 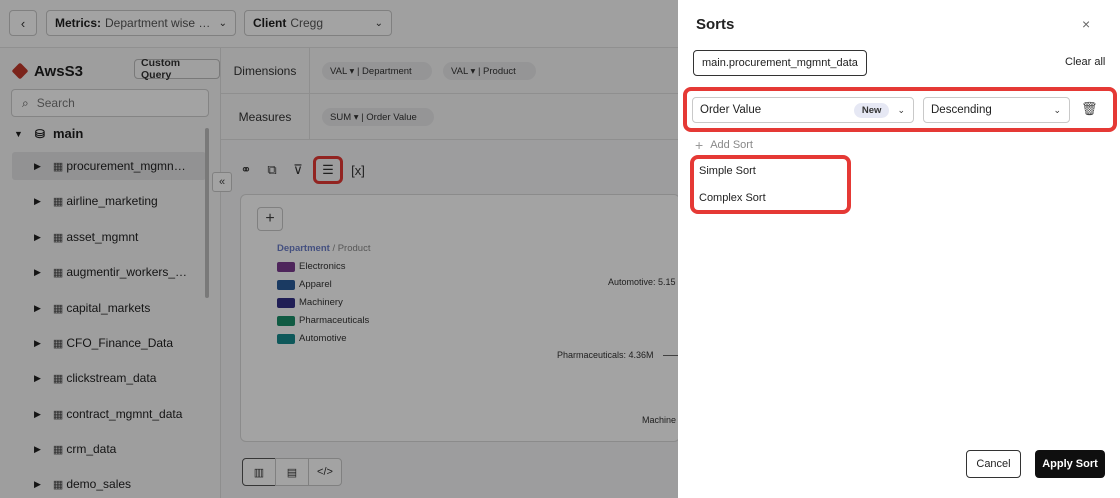 What do you see at coordinates (699, 145) in the screenshot?
I see `plus-icon: +` at bounding box center [699, 145].